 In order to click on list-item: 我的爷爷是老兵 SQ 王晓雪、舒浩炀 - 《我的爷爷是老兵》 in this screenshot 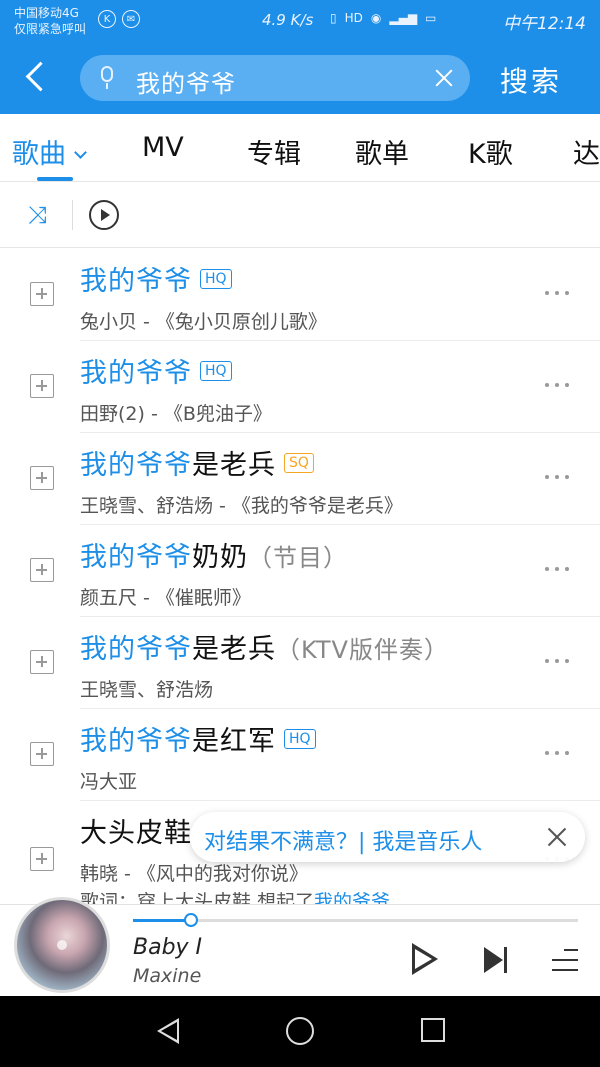, I will do `click(300, 479)`.